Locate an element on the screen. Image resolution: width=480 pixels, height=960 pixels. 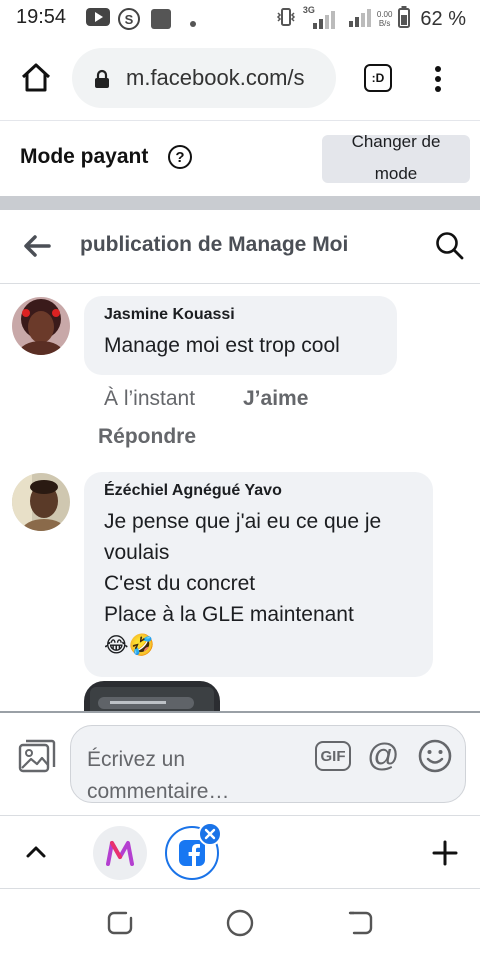
photo-icon is located at coordinates (37, 759).